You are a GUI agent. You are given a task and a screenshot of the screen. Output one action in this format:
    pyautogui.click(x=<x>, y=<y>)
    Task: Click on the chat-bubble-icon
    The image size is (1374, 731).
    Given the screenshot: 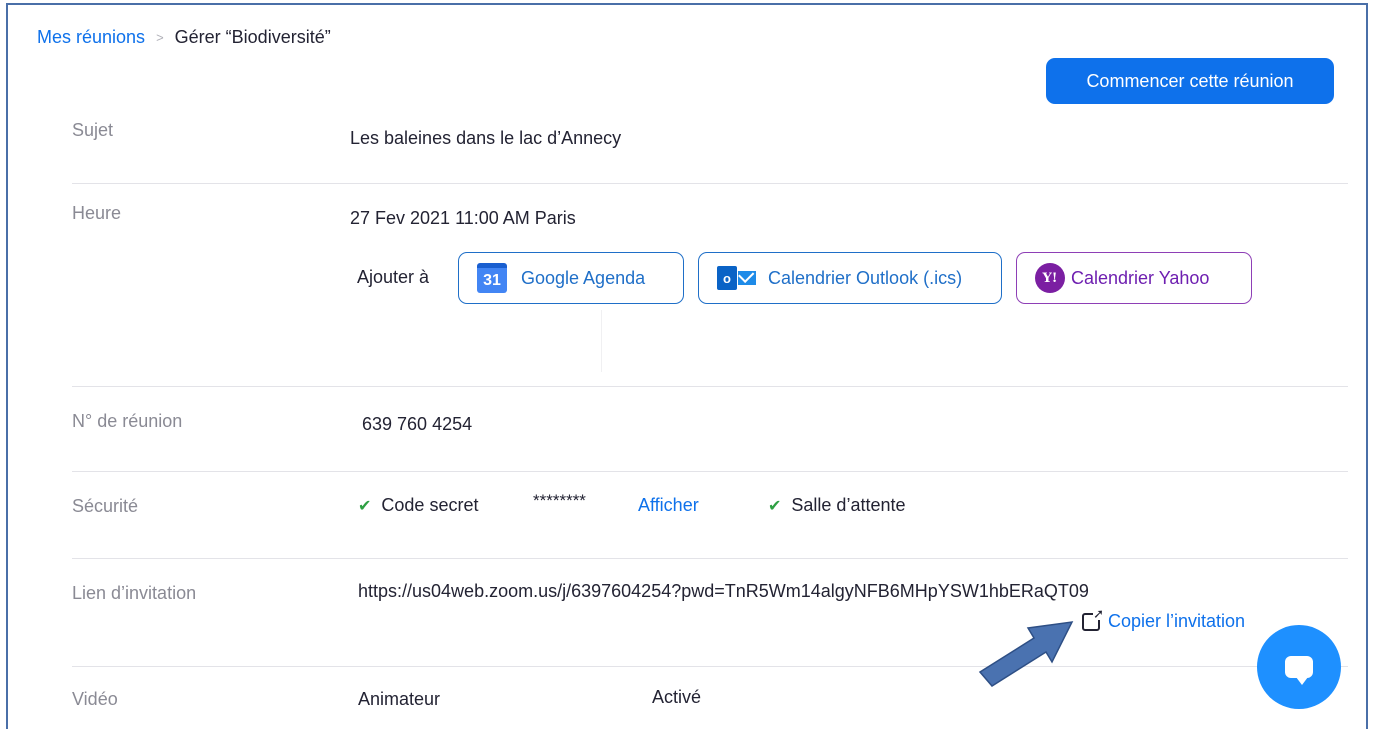 What is the action you would take?
    pyautogui.click(x=1299, y=670)
    